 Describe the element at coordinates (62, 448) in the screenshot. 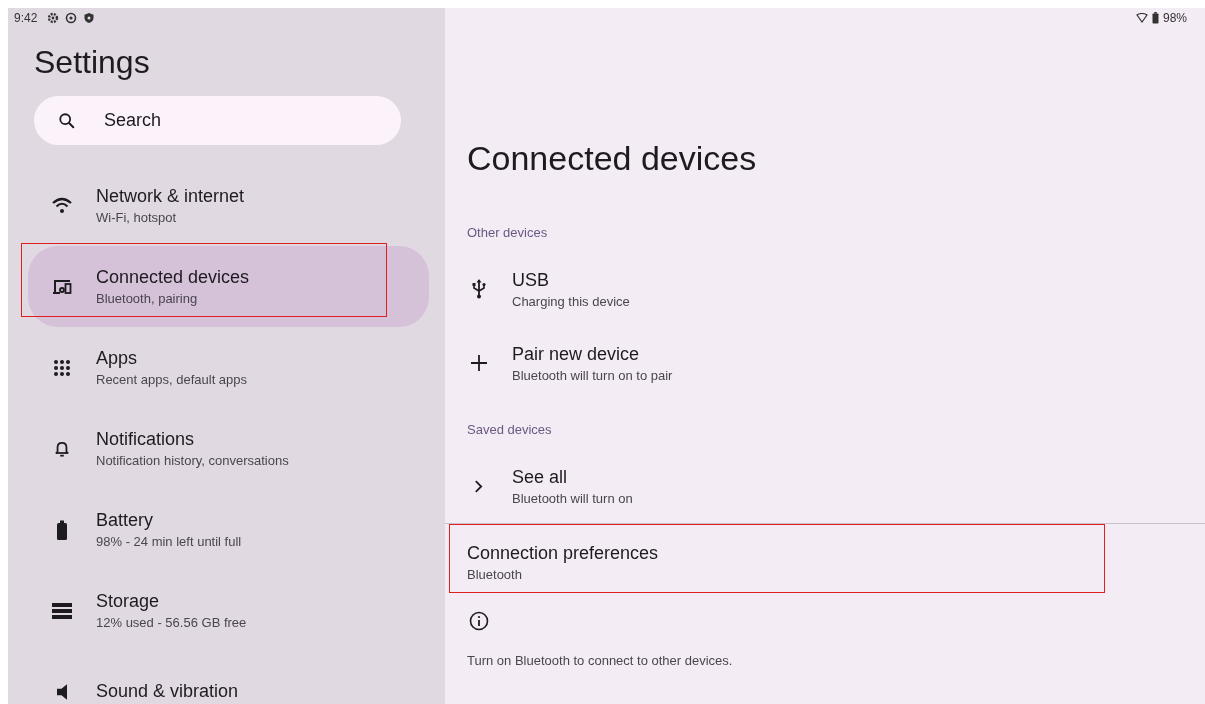

I see `bell-icon` at that location.